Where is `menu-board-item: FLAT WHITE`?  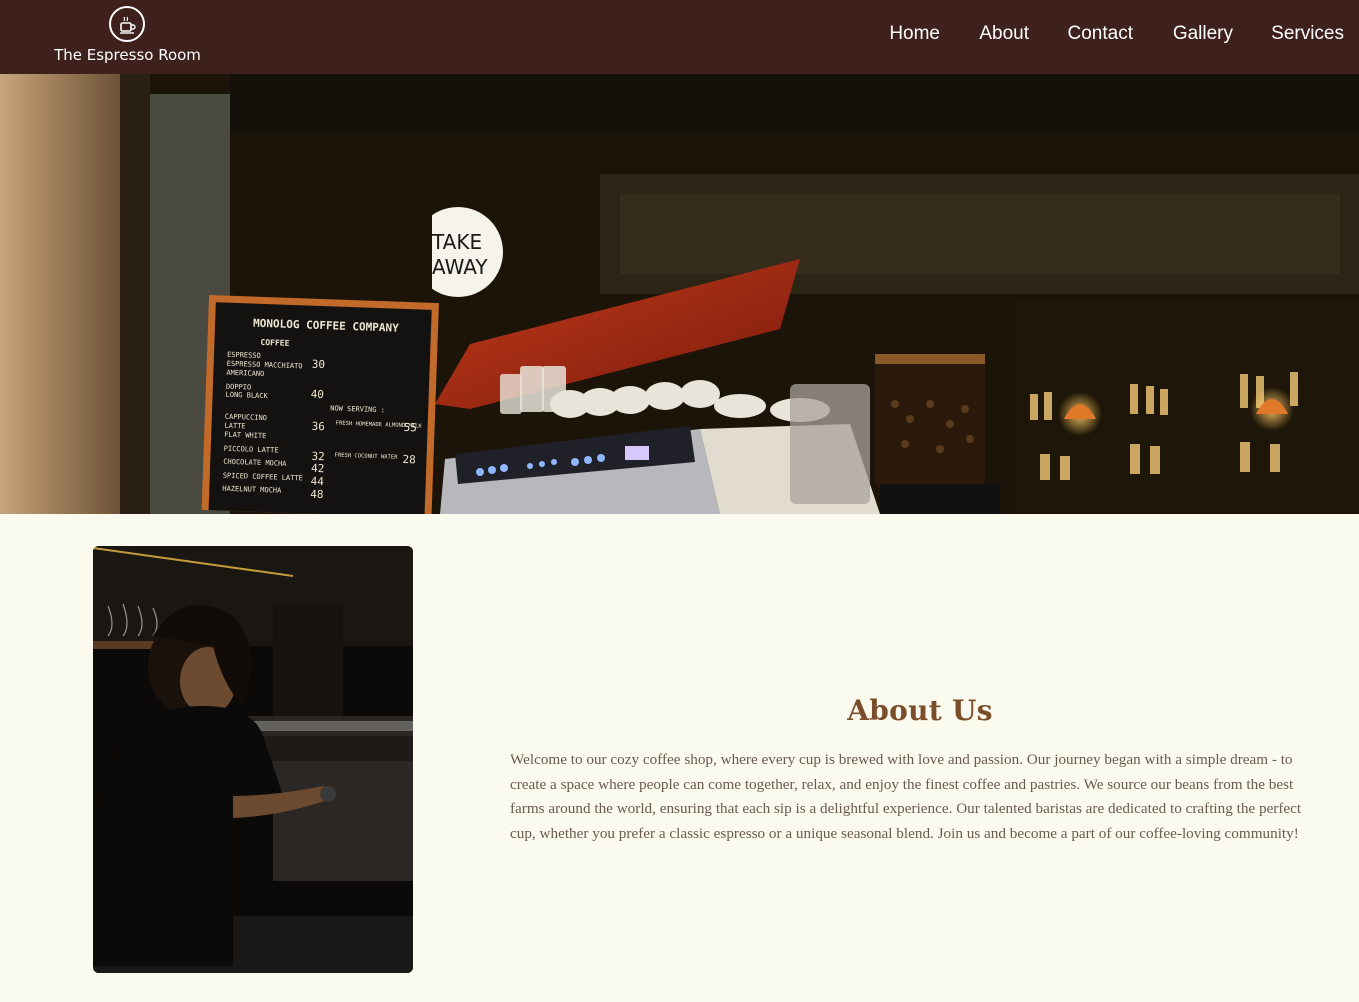
menu-board-item: FLAT WHITE is located at coordinates (245, 435).